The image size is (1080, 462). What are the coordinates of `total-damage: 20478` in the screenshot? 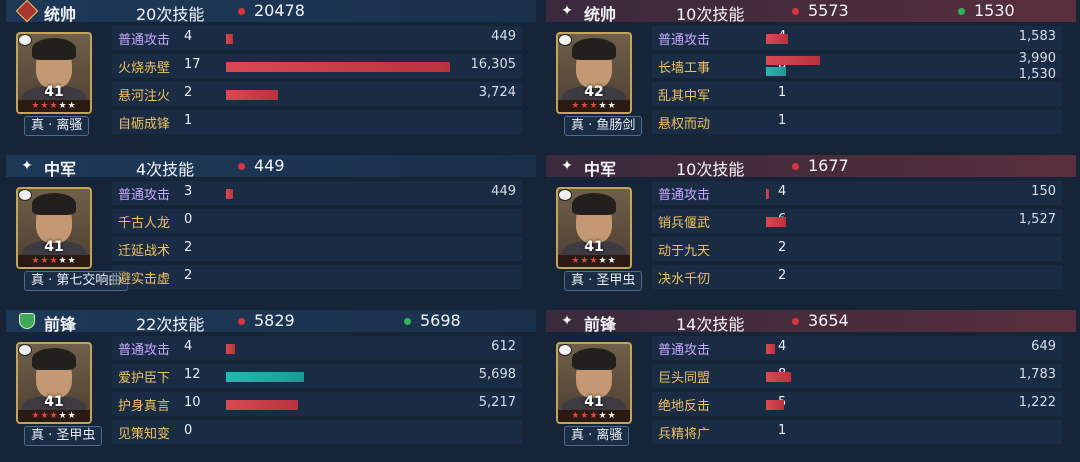 It's located at (279, 10).